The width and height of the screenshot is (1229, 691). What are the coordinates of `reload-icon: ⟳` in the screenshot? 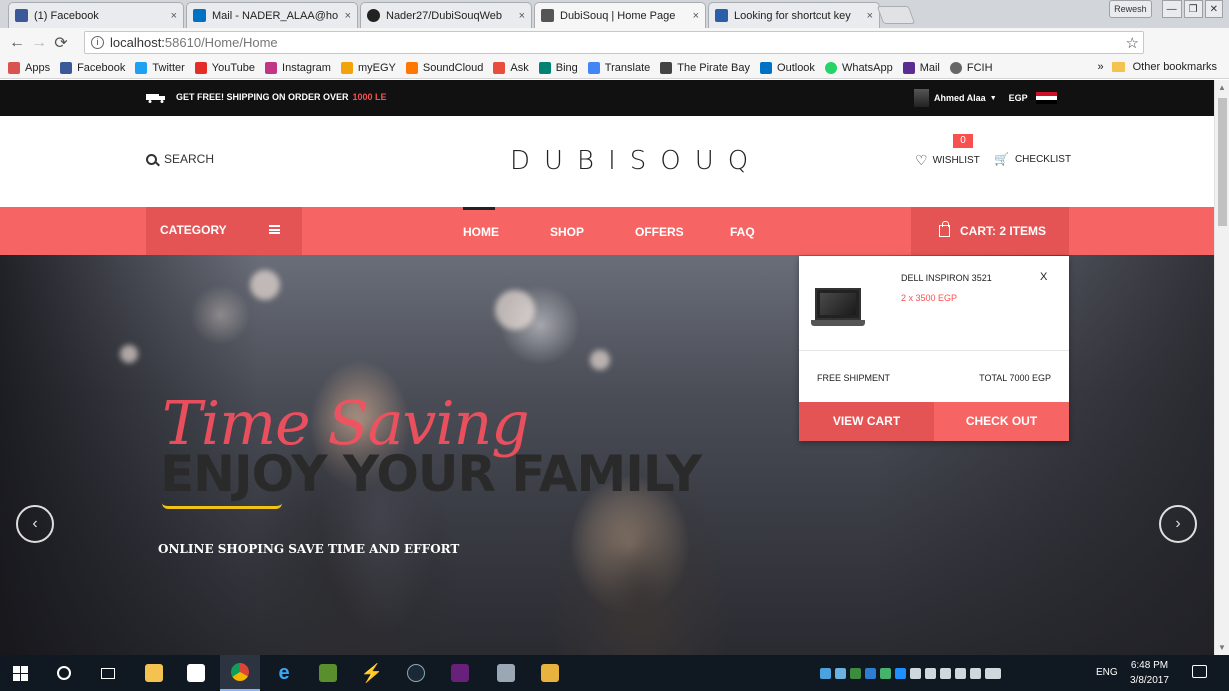 It's located at (61, 43).